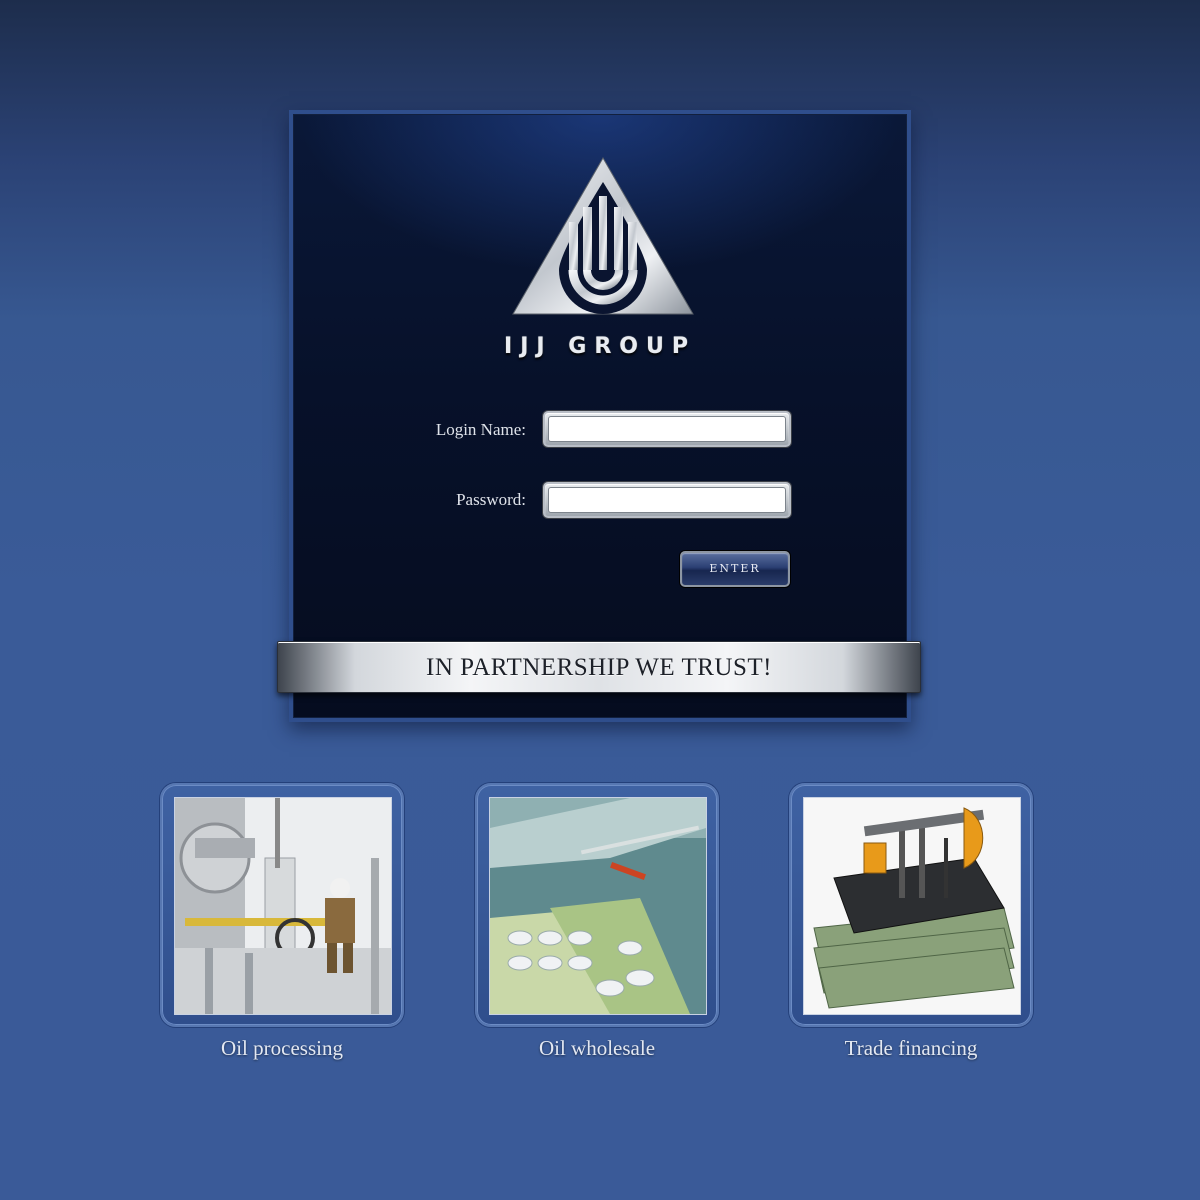 The height and width of the screenshot is (1200, 1200). Describe the element at coordinates (597, 1048) in the screenshot. I see `service-label: Oil wholesale` at that location.